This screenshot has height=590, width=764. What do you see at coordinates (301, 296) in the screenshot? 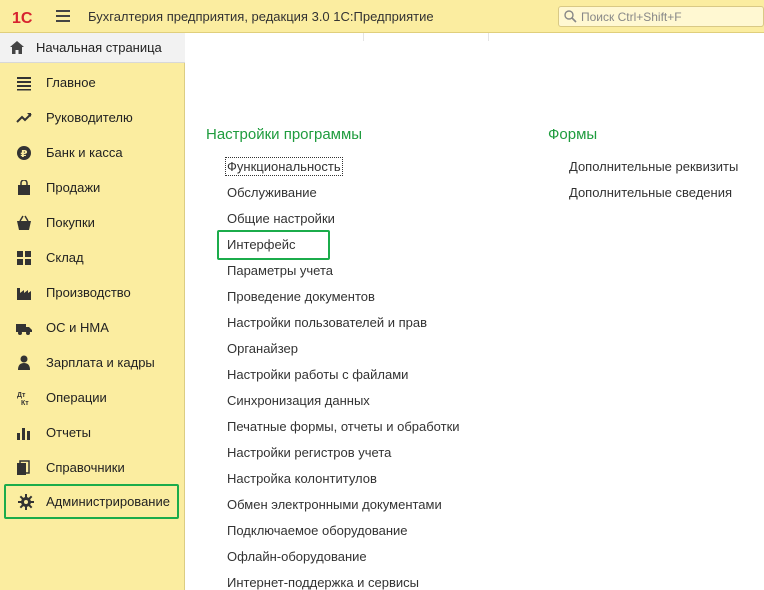
I see `link-document-posting: Проведение документов` at bounding box center [301, 296].